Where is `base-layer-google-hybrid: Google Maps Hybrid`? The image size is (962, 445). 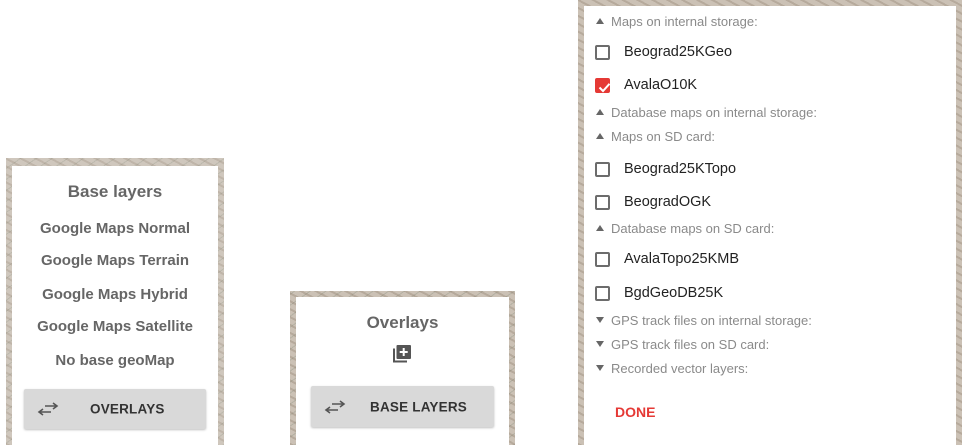 base-layer-google-hybrid: Google Maps Hybrid is located at coordinates (115, 294).